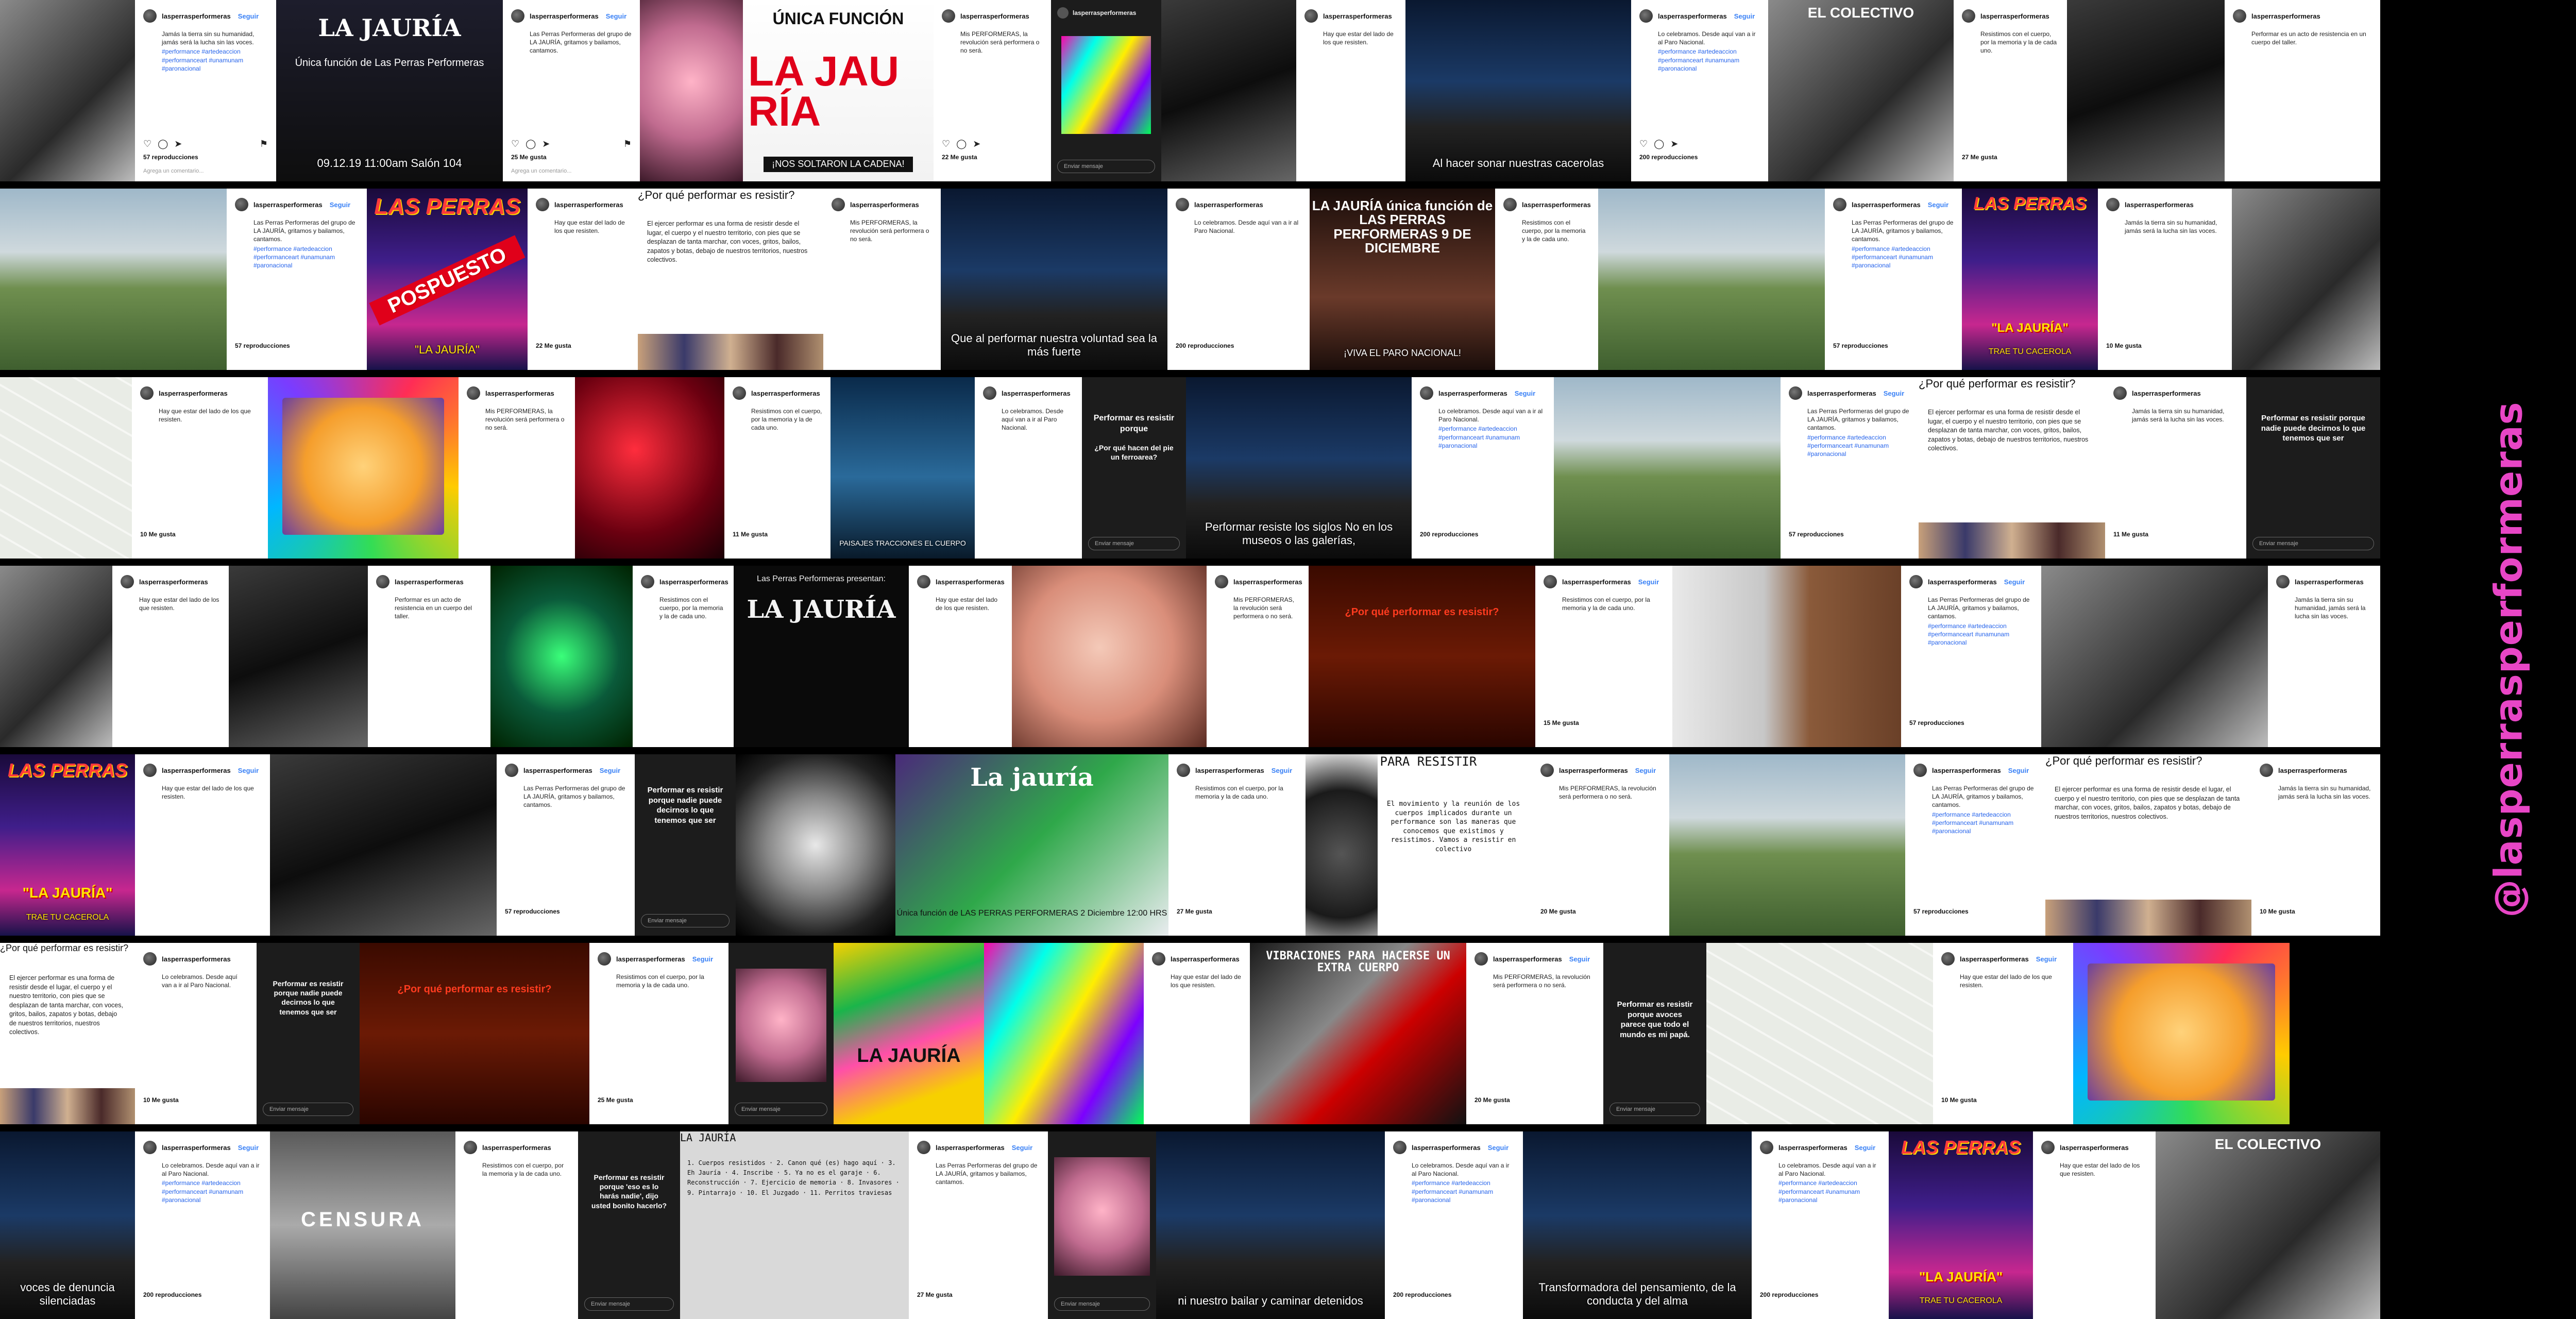 The width and height of the screenshot is (2576, 1319). I want to click on bookmark-icon: ⚑, so click(264, 144).